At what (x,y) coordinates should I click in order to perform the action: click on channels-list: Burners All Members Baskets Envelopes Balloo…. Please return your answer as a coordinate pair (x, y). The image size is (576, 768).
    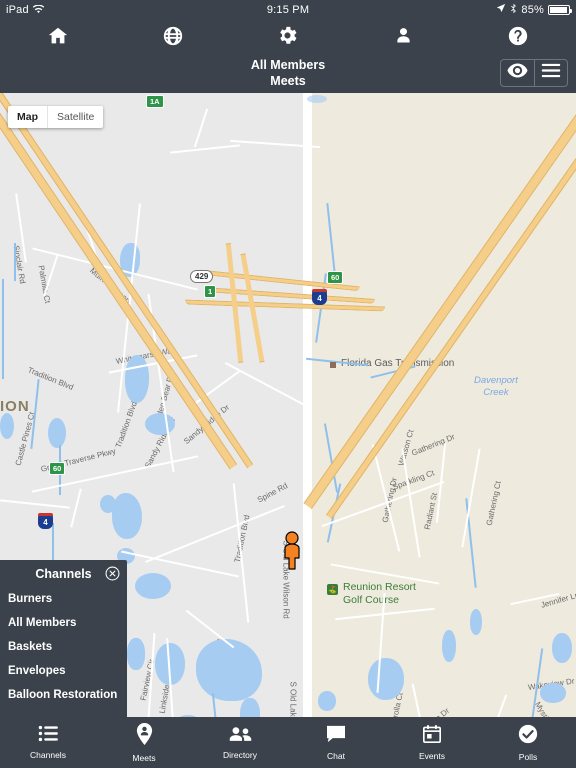
    Looking at the image, I should click on (63, 647).